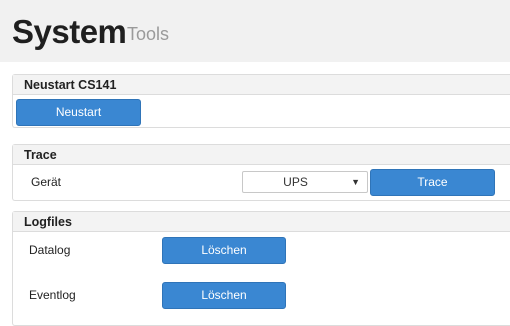 The height and width of the screenshot is (326, 510). Describe the element at coordinates (46, 182) in the screenshot. I see `device-label: Gerät` at that location.